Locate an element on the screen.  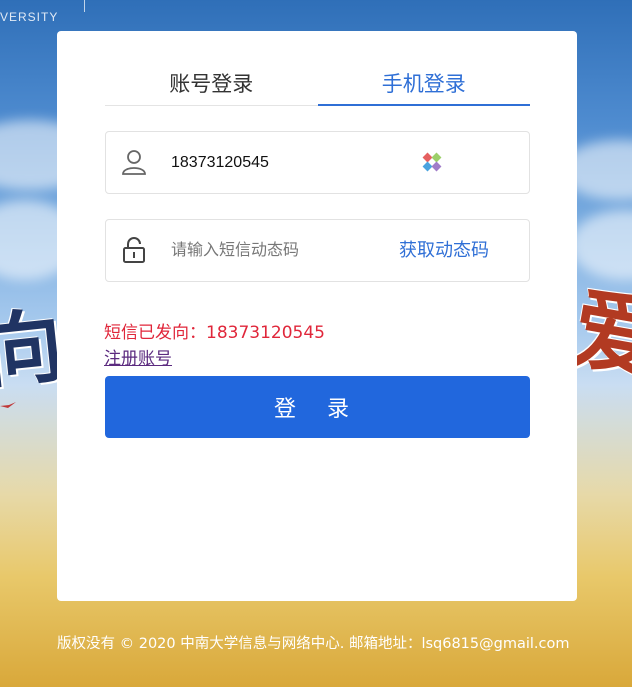
sms-code-input is located at coordinates (281, 251).